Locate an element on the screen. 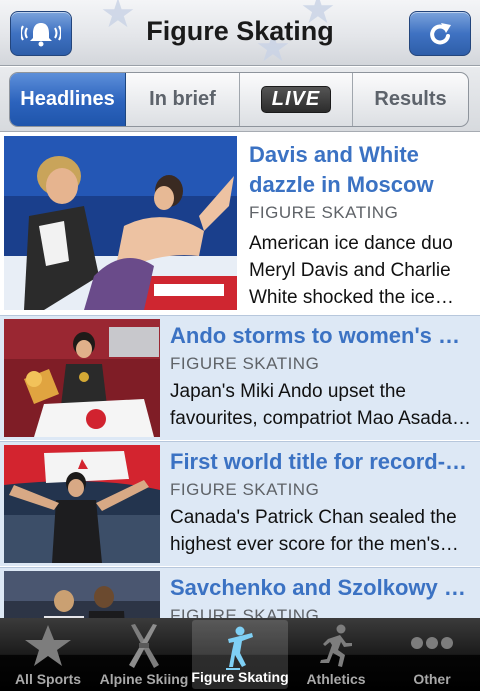 The height and width of the screenshot is (691, 480). page-title: Figure Skating is located at coordinates (240, 31).